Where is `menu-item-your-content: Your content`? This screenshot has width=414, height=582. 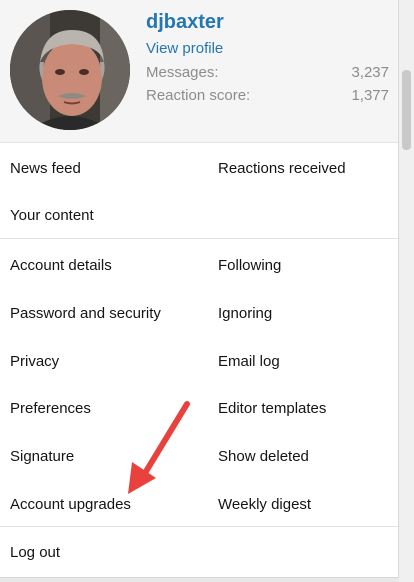 menu-item-your-content: Your content is located at coordinates (52, 216).